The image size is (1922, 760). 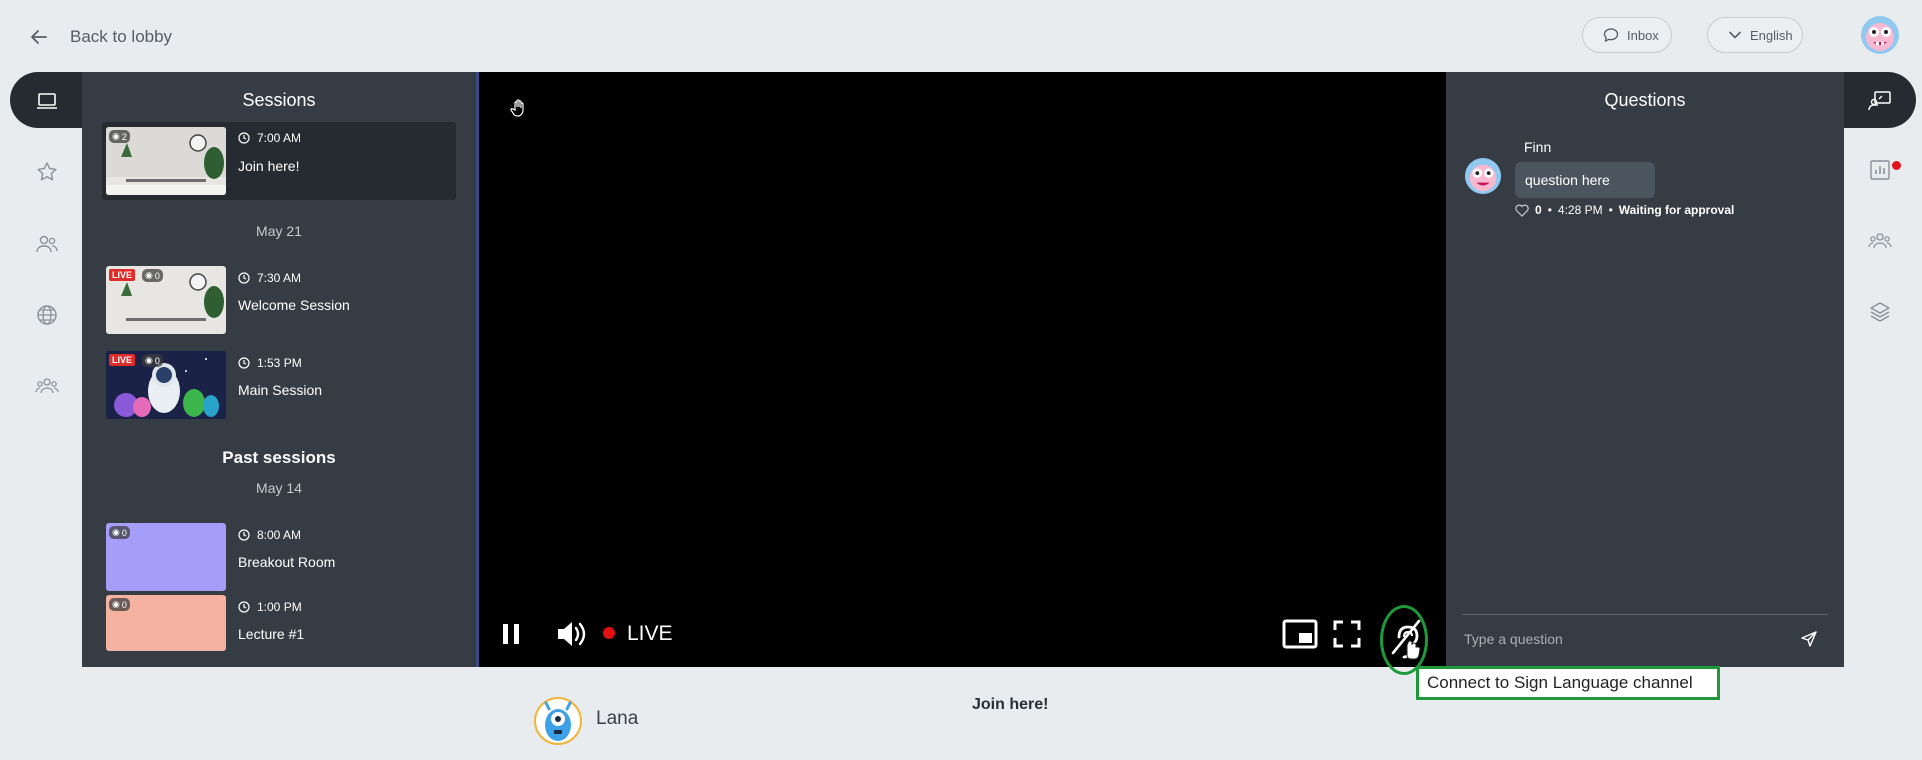 I want to click on sign-language-button, so click(x=1406, y=639).